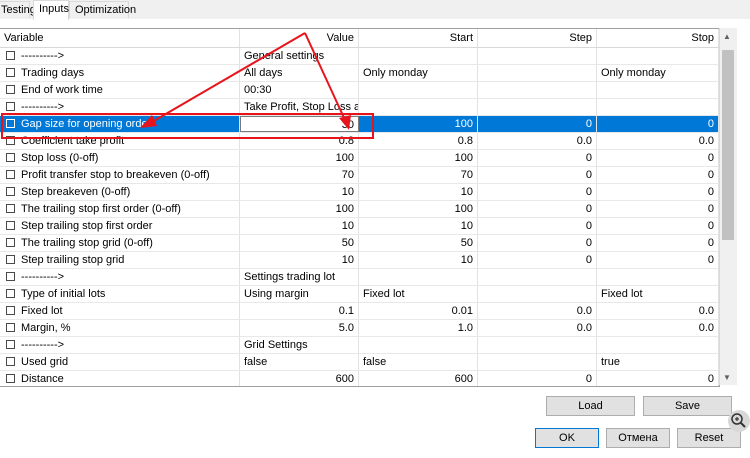 This screenshot has width=750, height=458. Describe the element at coordinates (418, 328) in the screenshot. I see `start-cell: 1.0` at that location.